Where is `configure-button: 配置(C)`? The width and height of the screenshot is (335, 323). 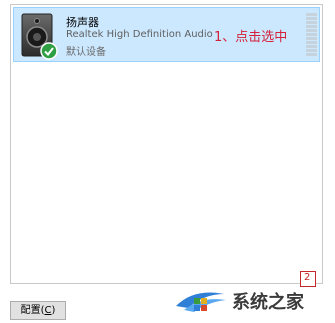
configure-button: 配置(C) is located at coordinates (38, 310).